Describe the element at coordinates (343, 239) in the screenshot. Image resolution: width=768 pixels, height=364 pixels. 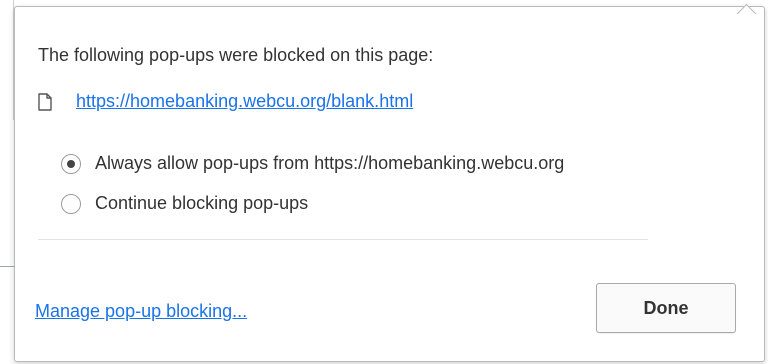
I see `divider` at that location.